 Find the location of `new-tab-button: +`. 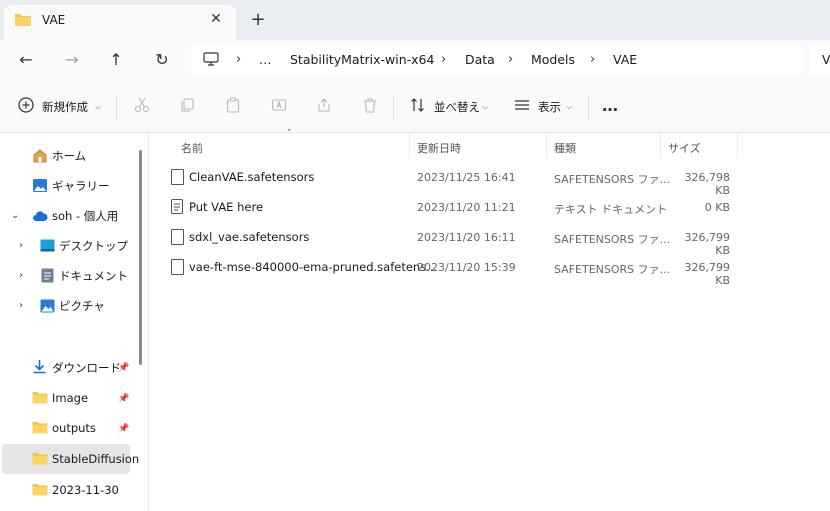

new-tab-button: + is located at coordinates (258, 20).